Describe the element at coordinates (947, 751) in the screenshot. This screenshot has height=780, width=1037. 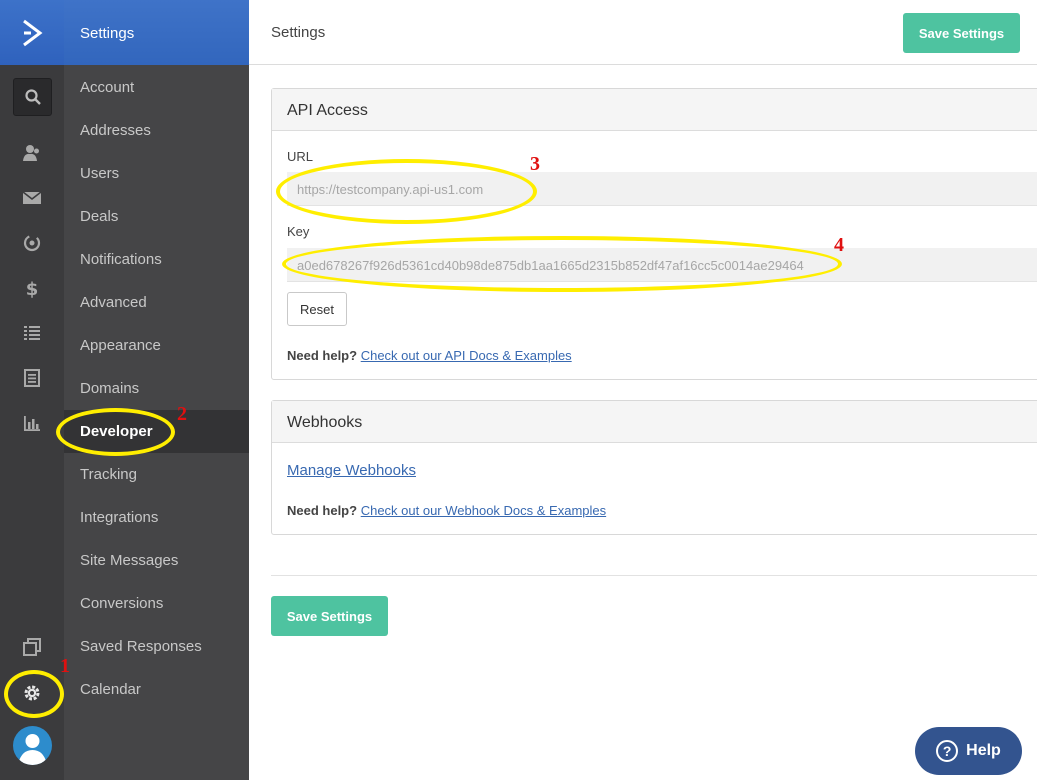
I see `help-question-icon: ?` at that location.